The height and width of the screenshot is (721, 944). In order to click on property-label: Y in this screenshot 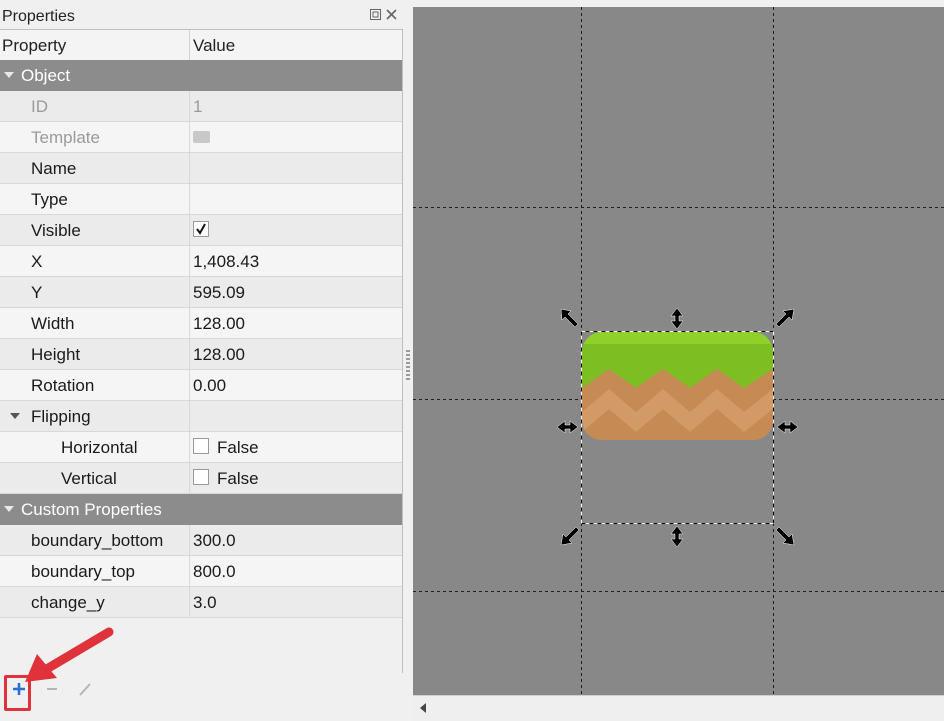, I will do `click(37, 292)`.